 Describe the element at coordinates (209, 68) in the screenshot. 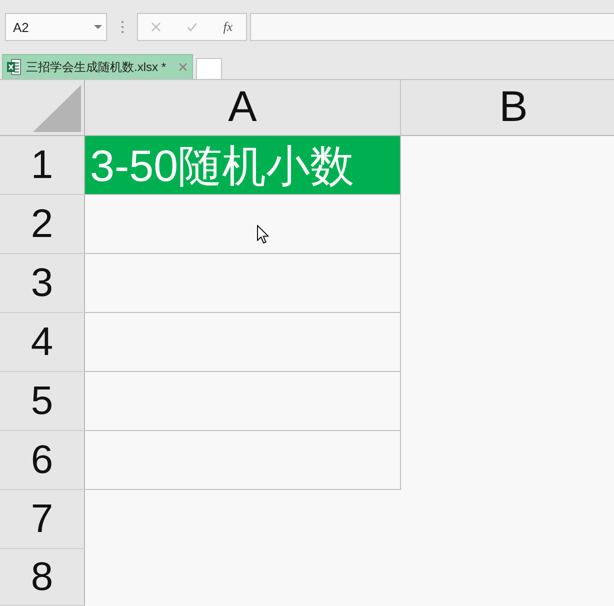

I see `new-tab-button` at that location.